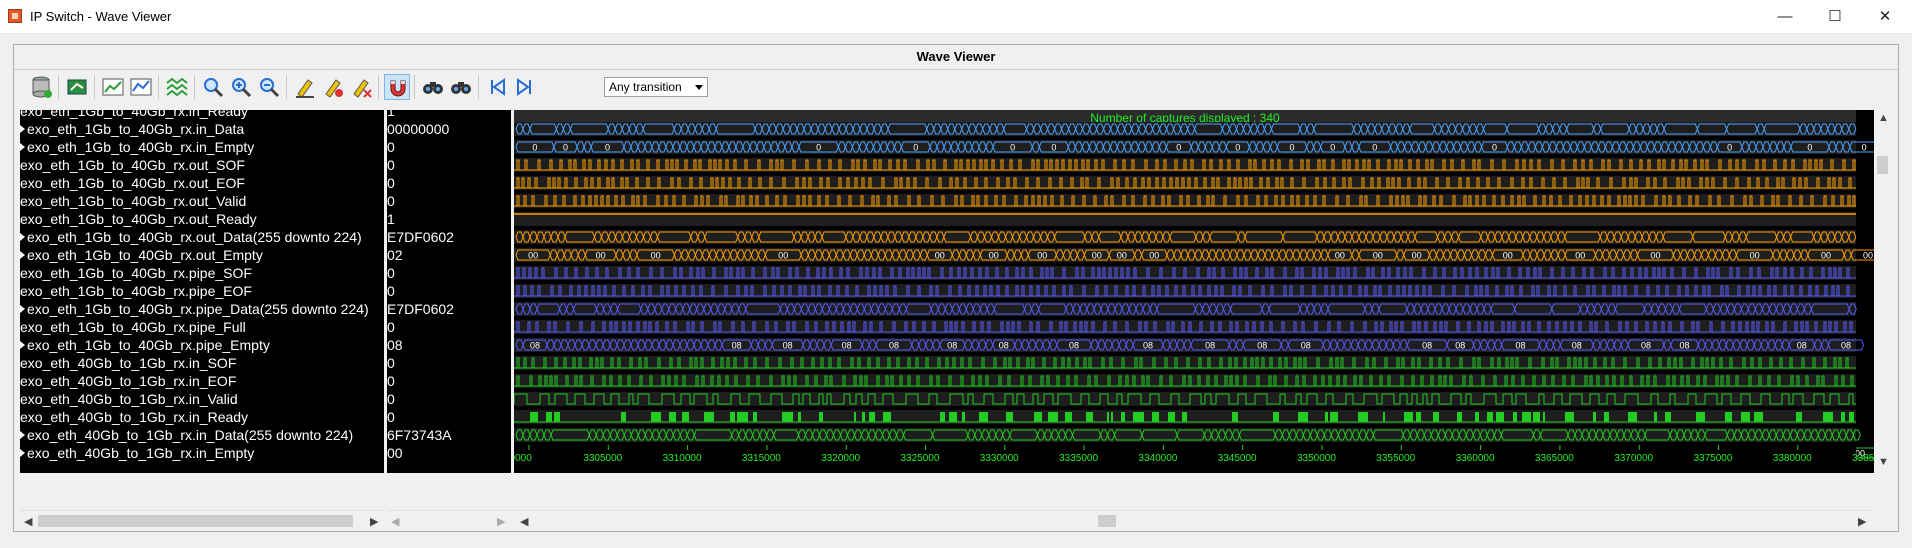 Image resolution: width=1912 pixels, height=548 pixels. Describe the element at coordinates (1554, 458) in the screenshot. I see `time-label: 3365000` at that location.